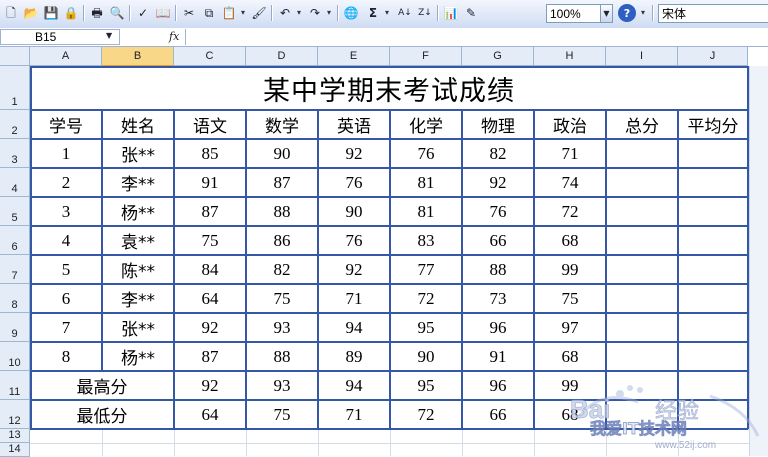 Image resolution: width=768 pixels, height=457 pixels. What do you see at coordinates (138, 124) in the screenshot?
I see `header-cell: 姓名` at bounding box center [138, 124].